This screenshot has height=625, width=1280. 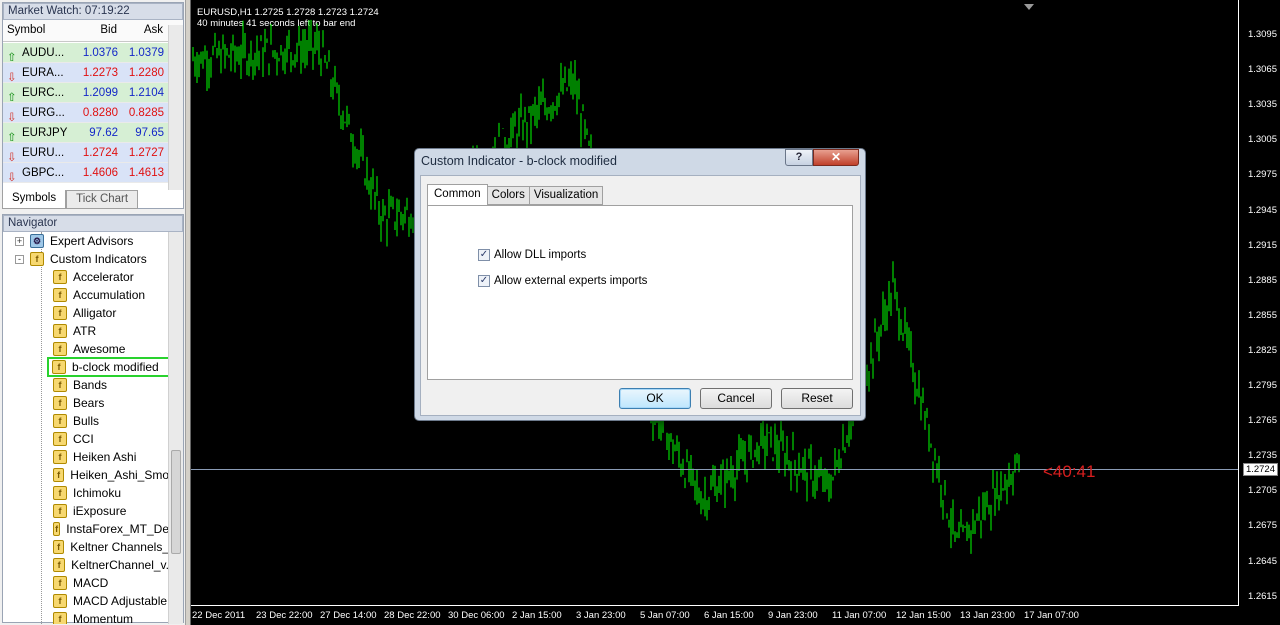 What do you see at coordinates (144, 30) in the screenshot?
I see `column-ask: Ask` at bounding box center [144, 30].